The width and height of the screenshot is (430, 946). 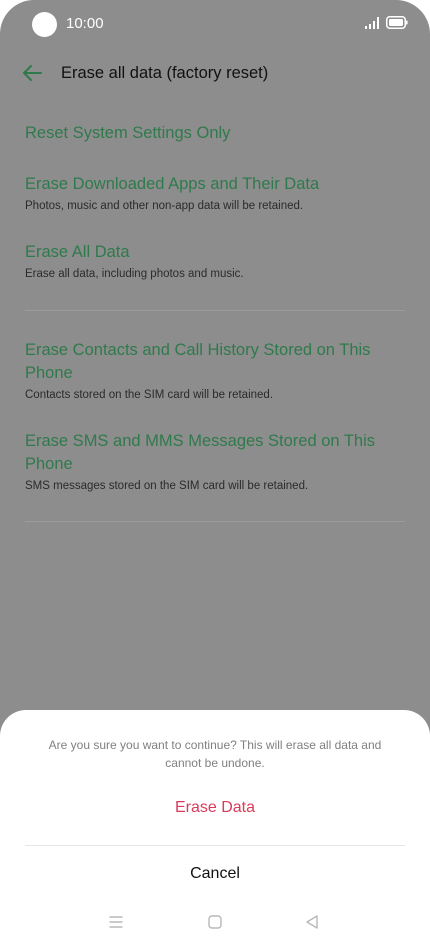 I want to click on back-triangle-icon, so click(x=312, y=922).